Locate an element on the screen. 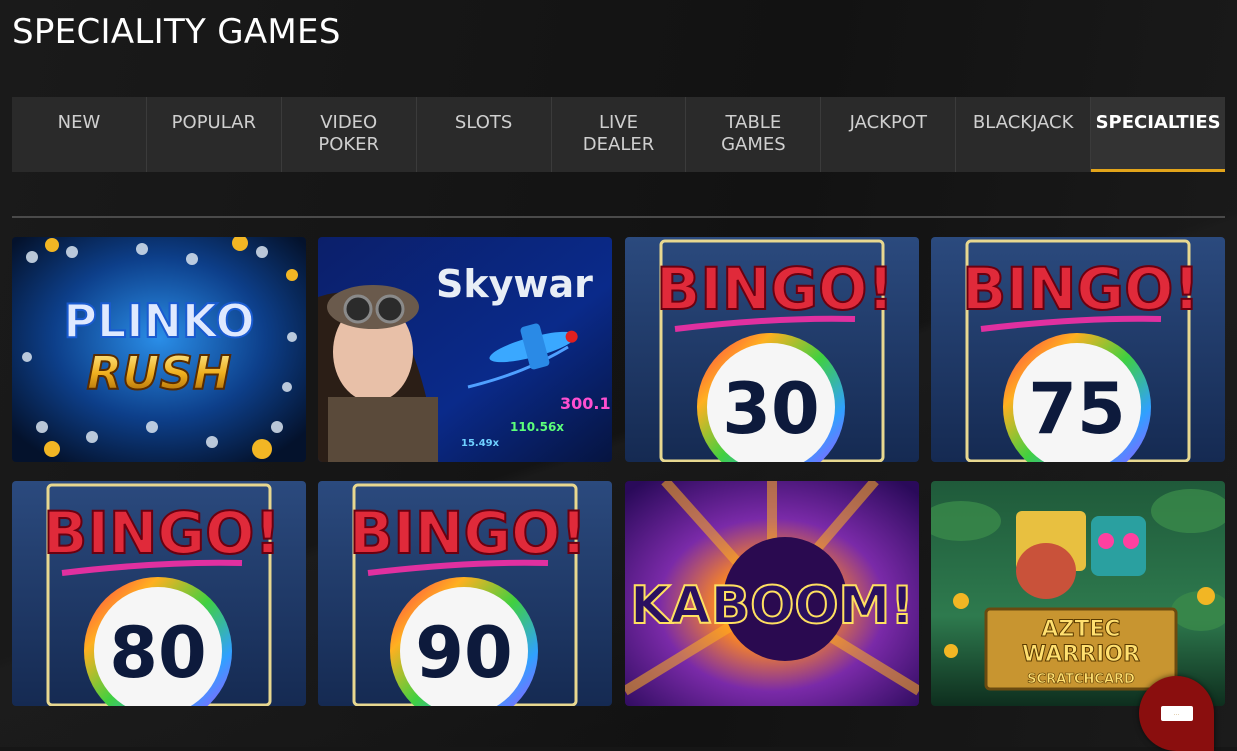 The width and height of the screenshot is (1237, 751). divider is located at coordinates (618, 217).